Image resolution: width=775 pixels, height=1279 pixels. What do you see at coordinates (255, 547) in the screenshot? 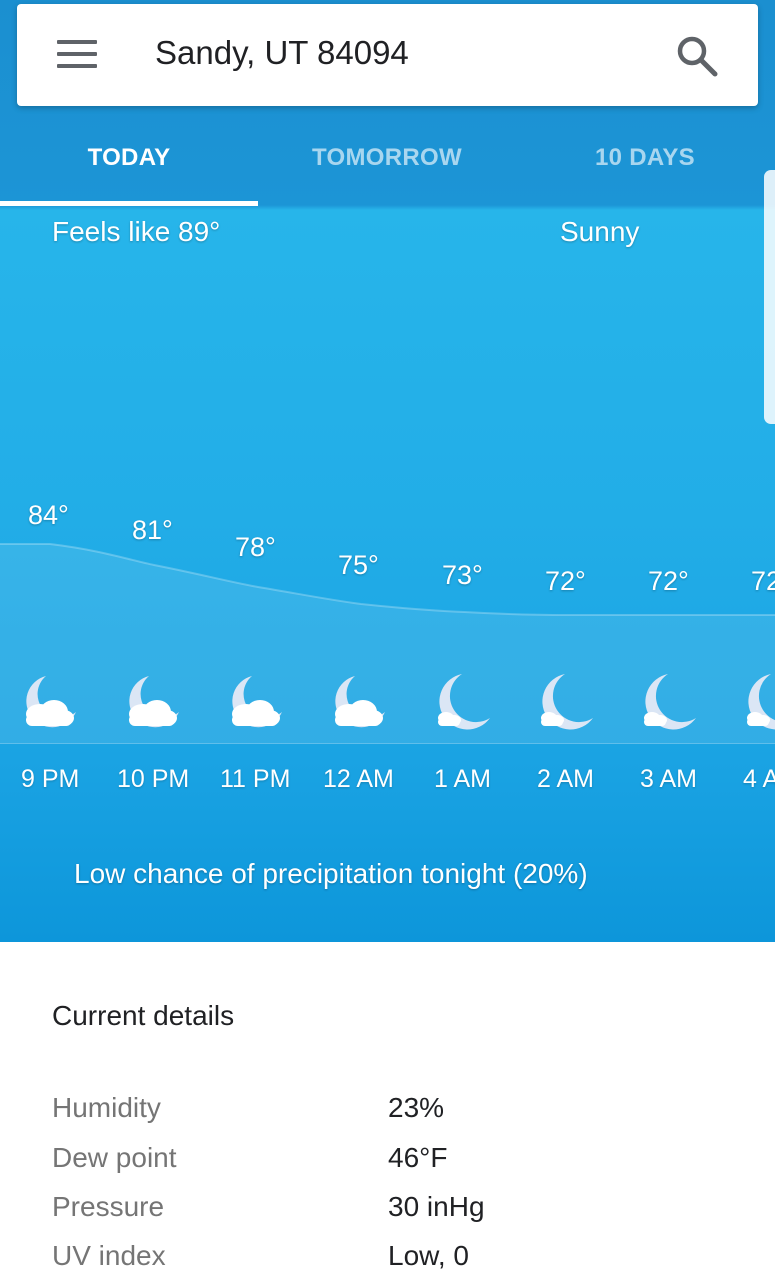
I see `hourly-temp: 78°` at bounding box center [255, 547].